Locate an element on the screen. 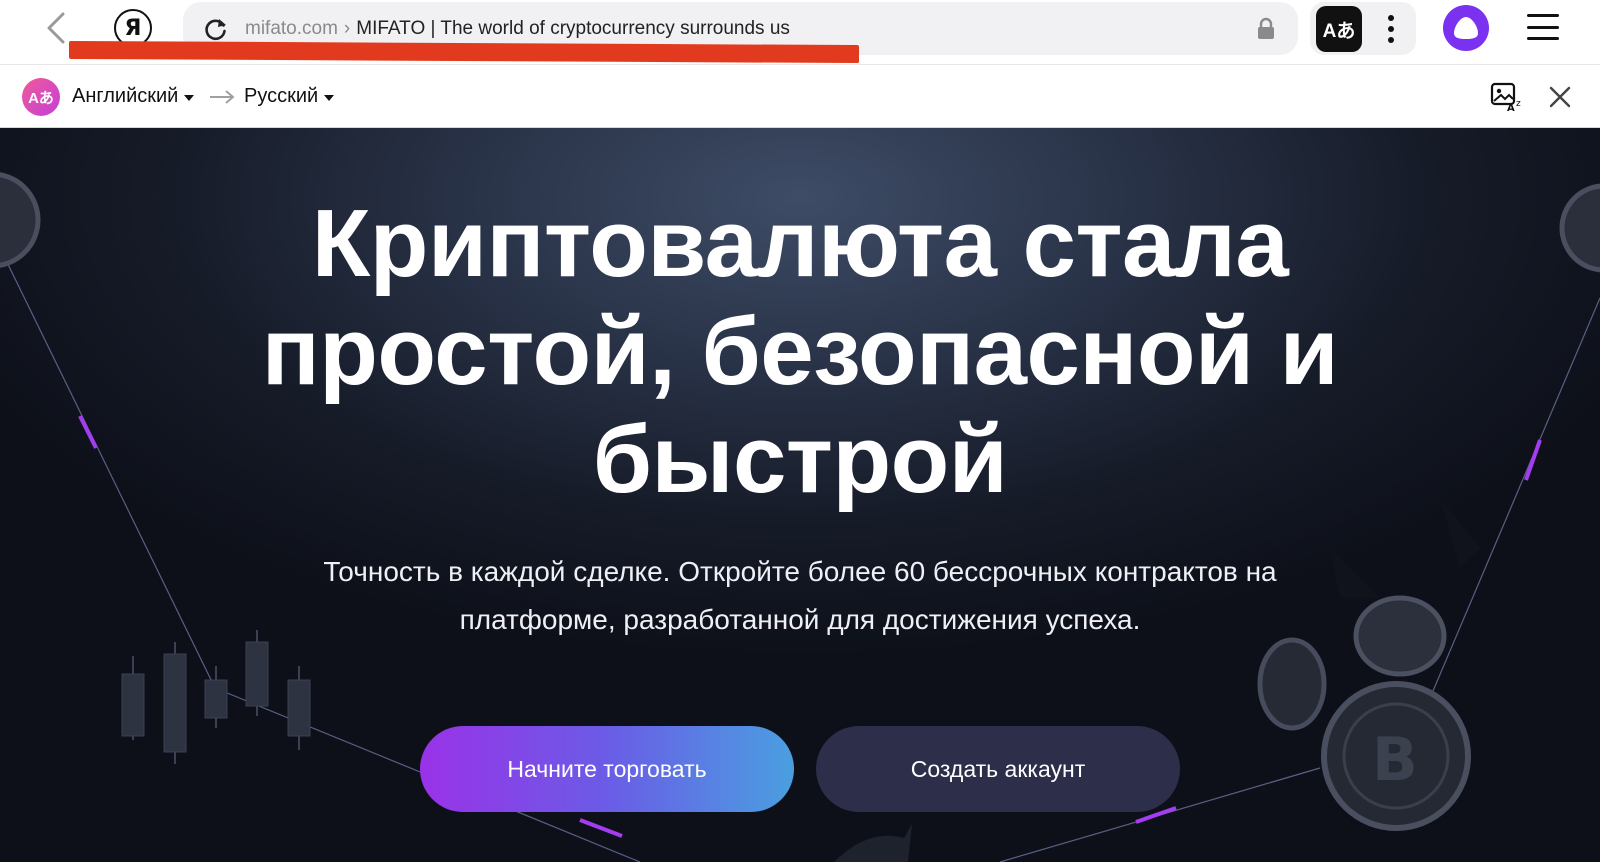 This screenshot has width=1600, height=862. lock-icon is located at coordinates (1266, 29).